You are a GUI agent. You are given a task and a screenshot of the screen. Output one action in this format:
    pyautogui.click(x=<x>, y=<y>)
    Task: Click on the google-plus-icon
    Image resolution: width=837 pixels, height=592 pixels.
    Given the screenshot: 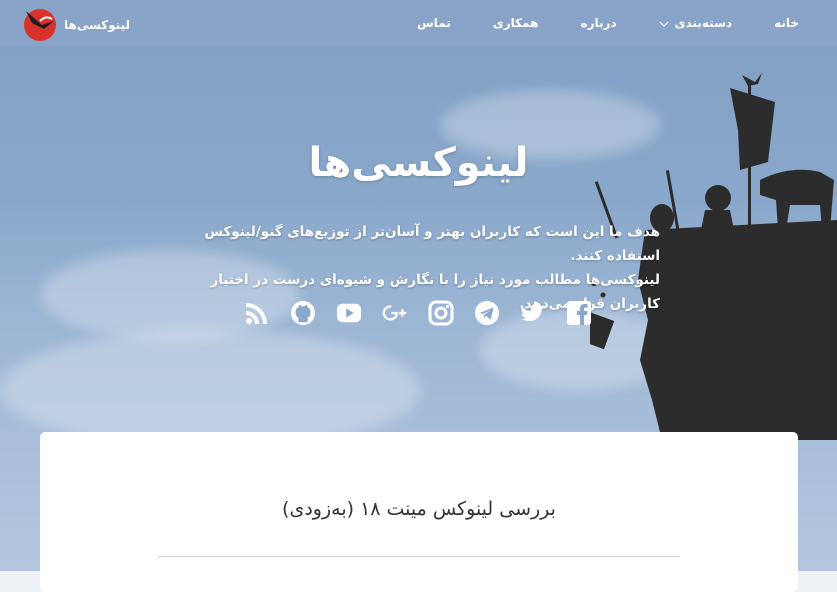 What is the action you would take?
    pyautogui.click(x=395, y=313)
    